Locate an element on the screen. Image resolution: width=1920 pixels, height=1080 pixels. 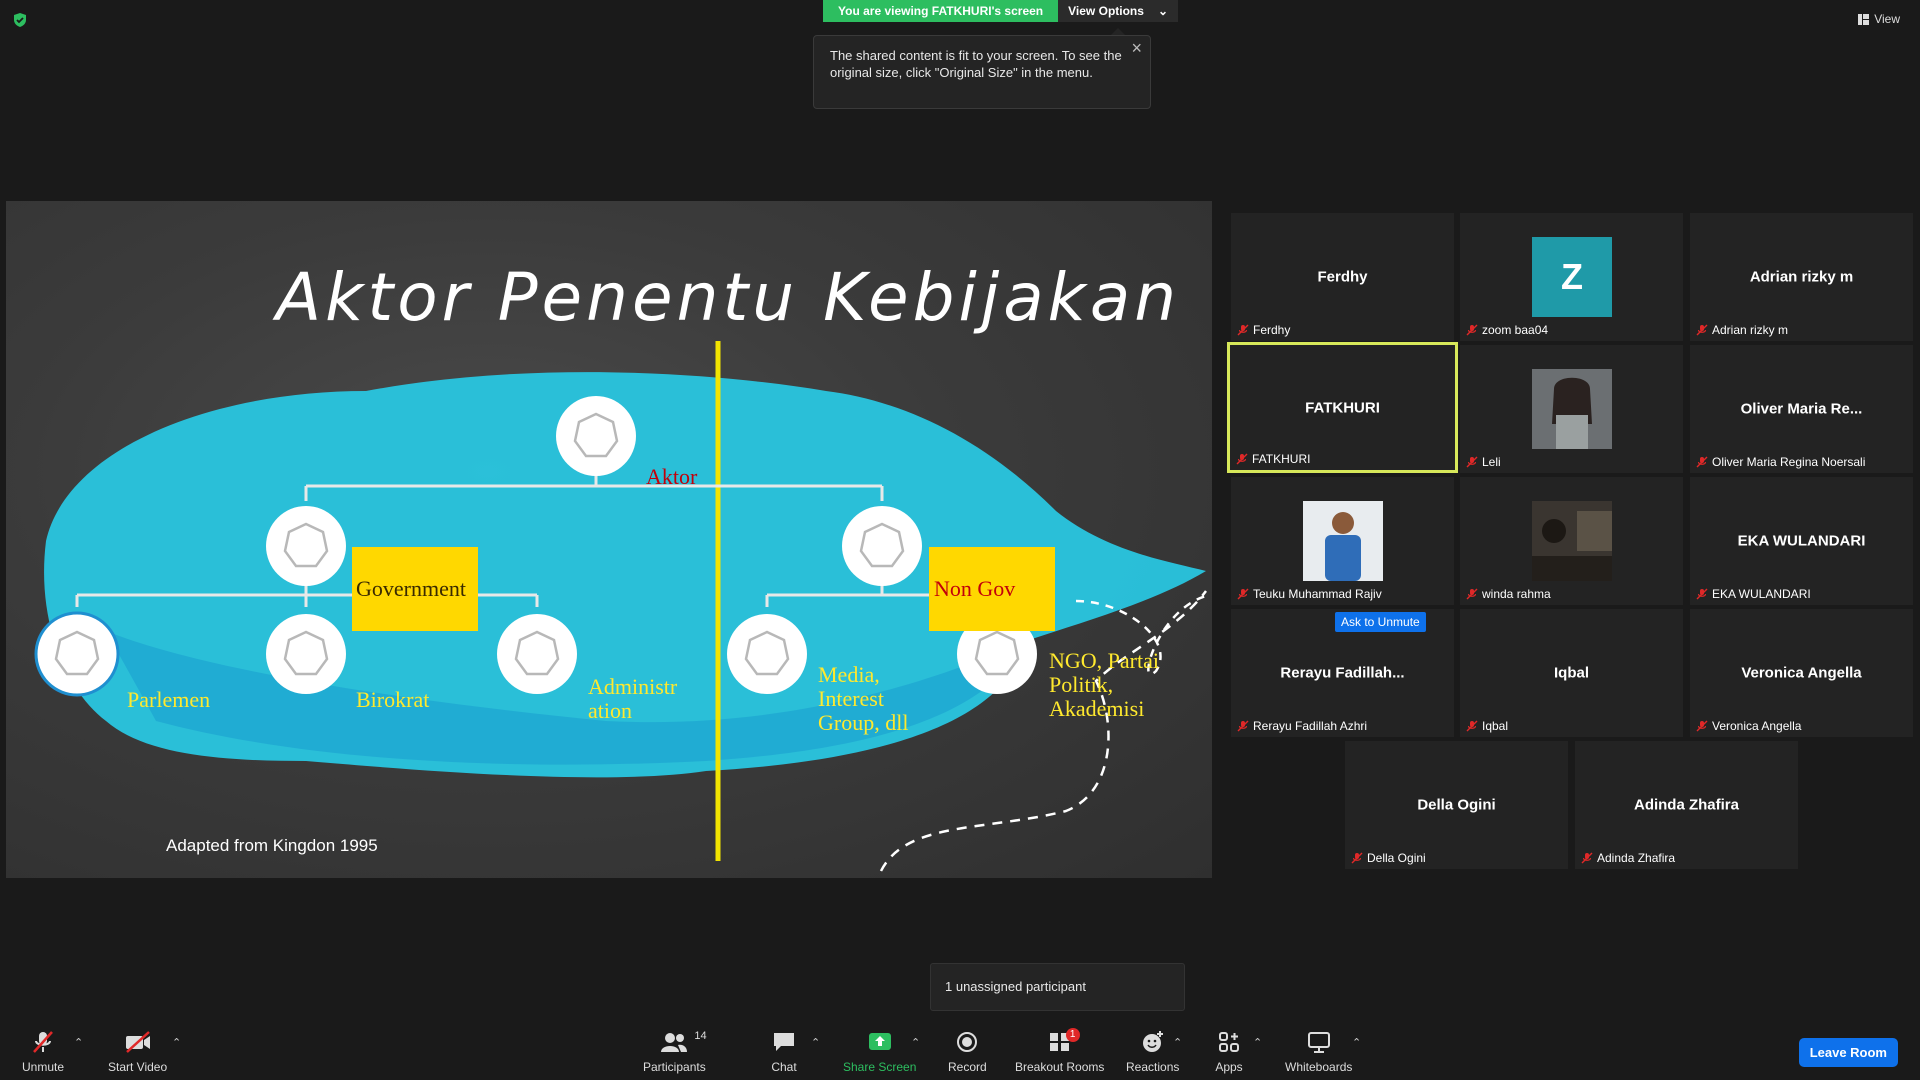
nameplate-text: Ferdhy is located at coordinates (1272, 330).